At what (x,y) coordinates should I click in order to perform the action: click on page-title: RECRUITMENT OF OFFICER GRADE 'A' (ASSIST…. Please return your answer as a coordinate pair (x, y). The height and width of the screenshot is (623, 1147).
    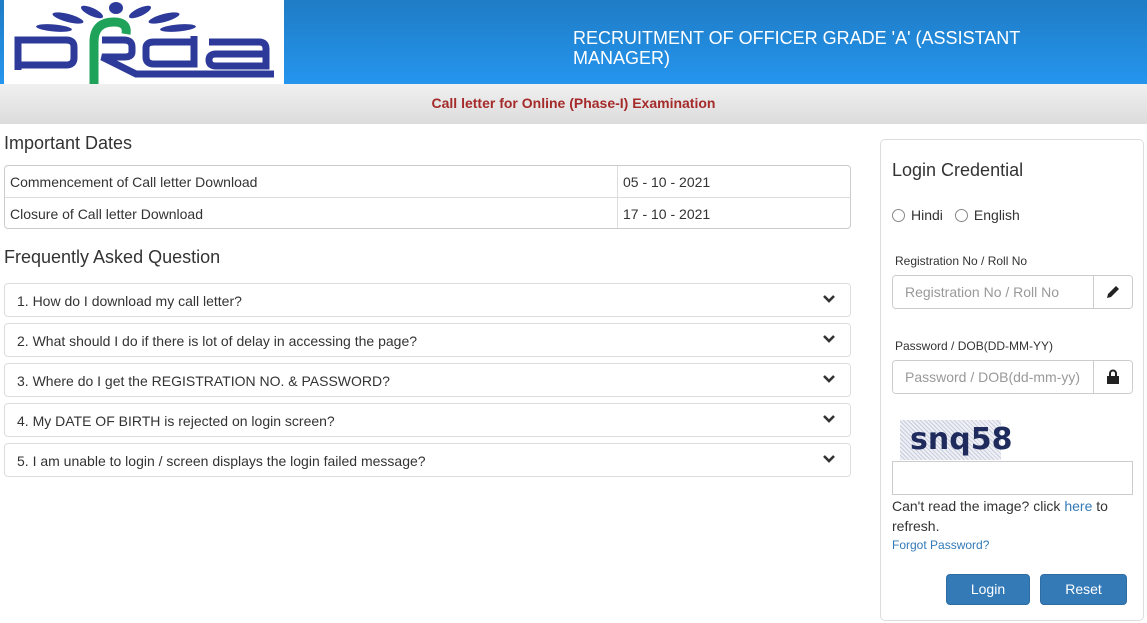
    Looking at the image, I should click on (796, 48).